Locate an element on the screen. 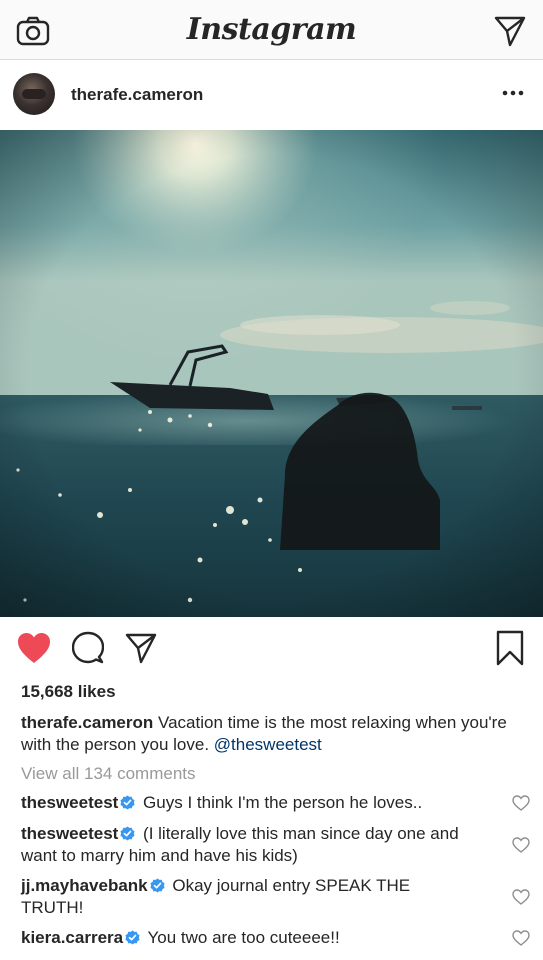 The height and width of the screenshot is (960, 543). comment-text: Guys I think I'm the person he loves.. is located at coordinates (280, 802).